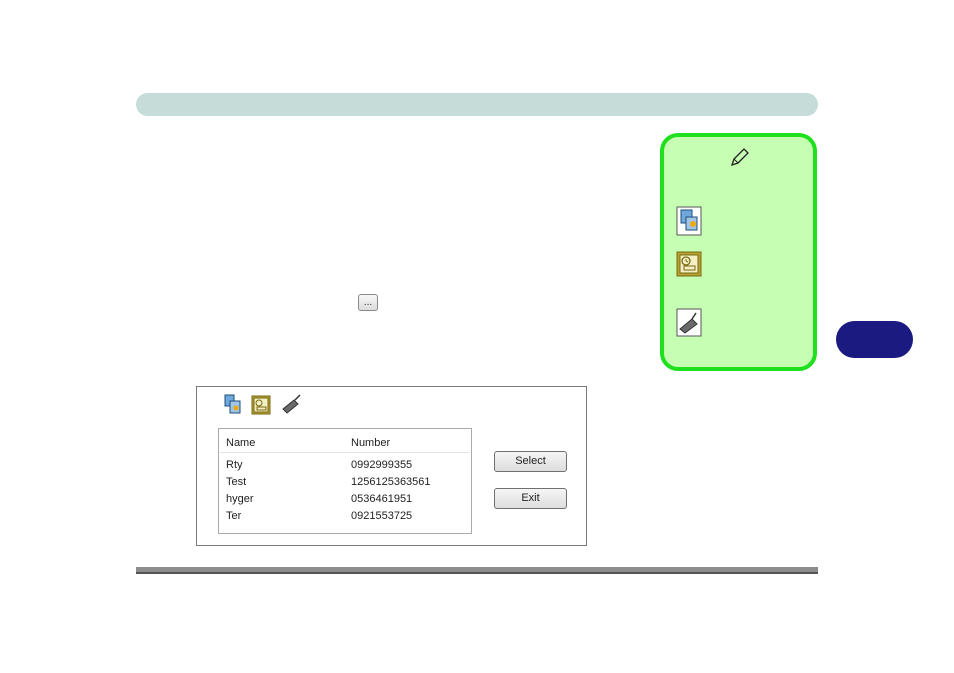 The image size is (954, 673). Describe the element at coordinates (530, 498) in the screenshot. I see `exit-button: Exit` at that location.